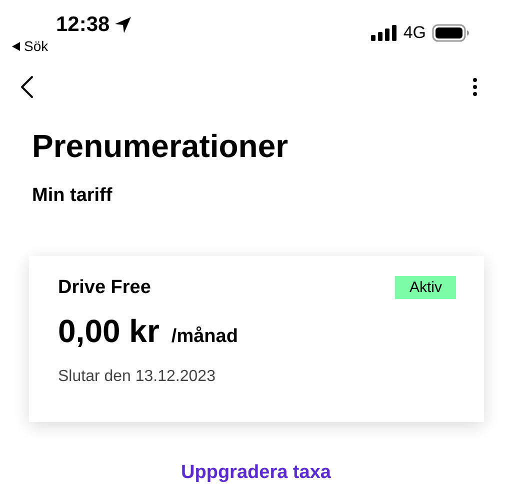  What do you see at coordinates (16, 46) in the screenshot?
I see `back-triangle-icon` at bounding box center [16, 46].